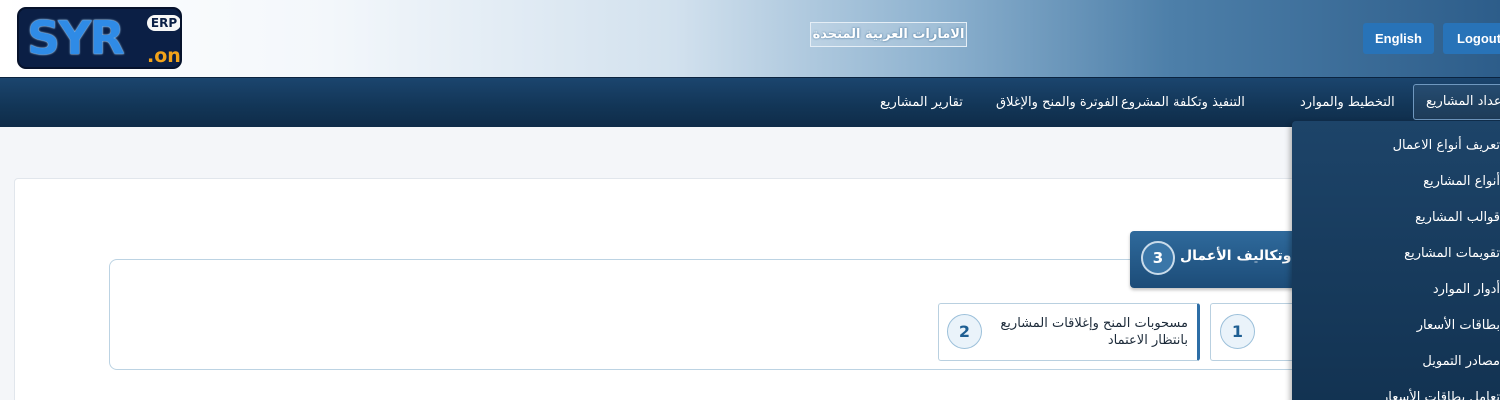 This screenshot has width=1500, height=400. Describe the element at coordinates (1400, 146) in the screenshot. I see `menu-item-work-types: تعريف أنواع الاعمال` at that location.